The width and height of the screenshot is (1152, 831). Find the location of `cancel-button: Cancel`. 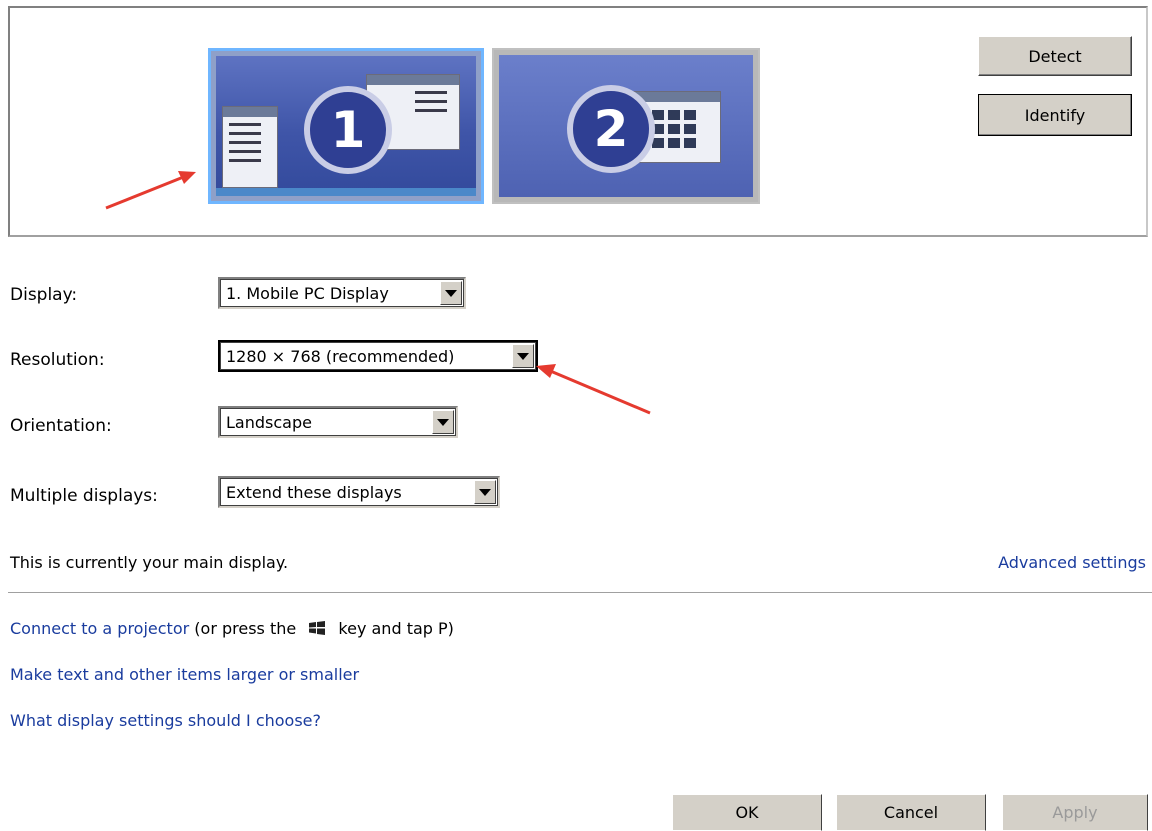

cancel-button: Cancel is located at coordinates (911, 812).